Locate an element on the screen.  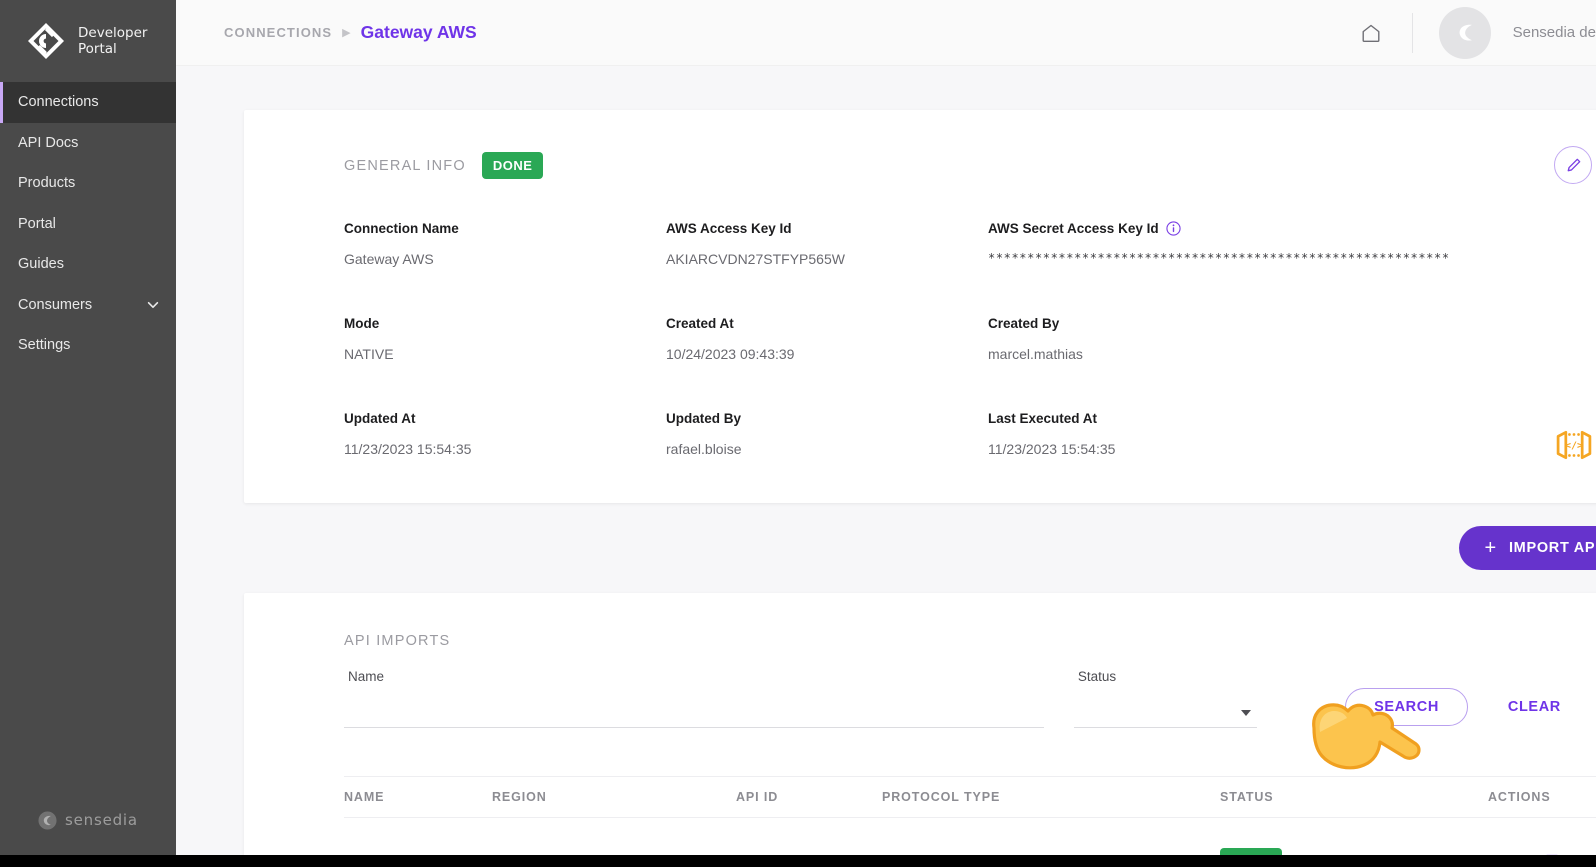
sensedia-logo-icon is located at coordinates (47, 820).